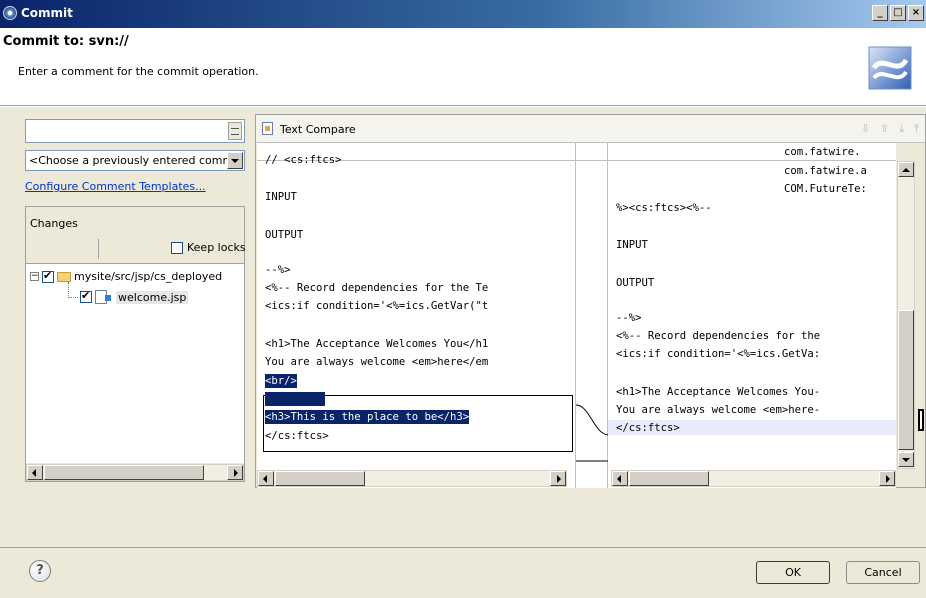 The width and height of the screenshot is (926, 598). Describe the element at coordinates (10, 13) in the screenshot. I see `subversion-icon` at that location.